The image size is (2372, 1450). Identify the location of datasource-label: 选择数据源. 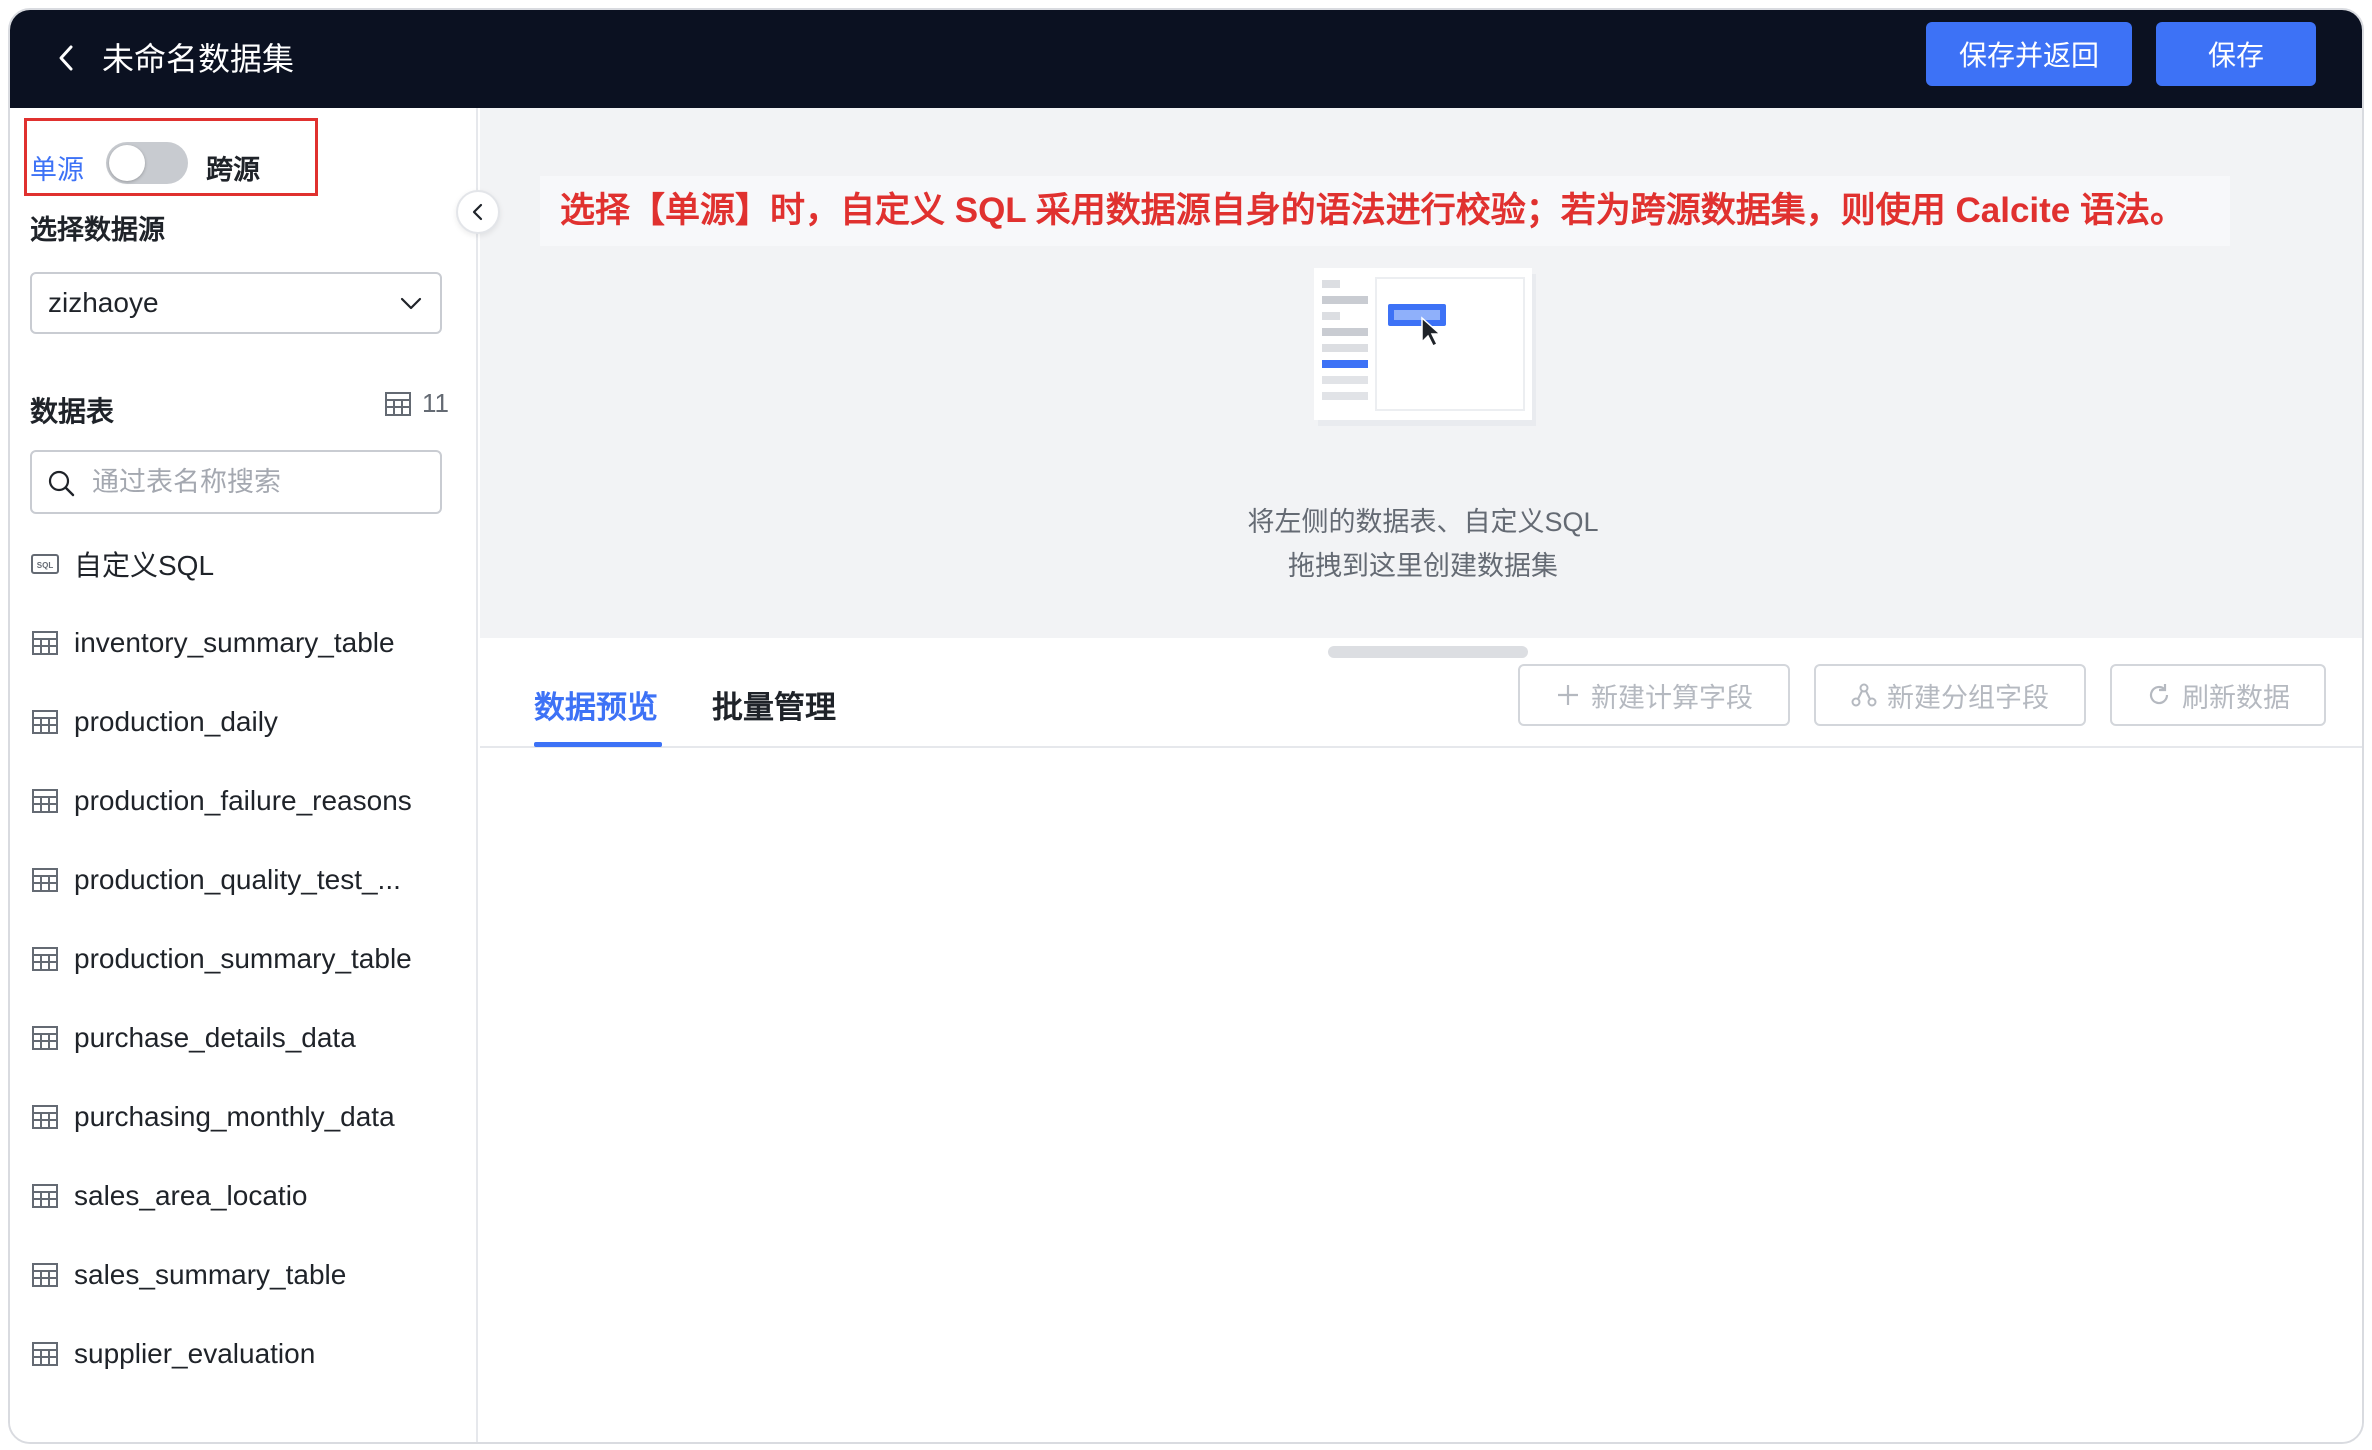
(97, 230).